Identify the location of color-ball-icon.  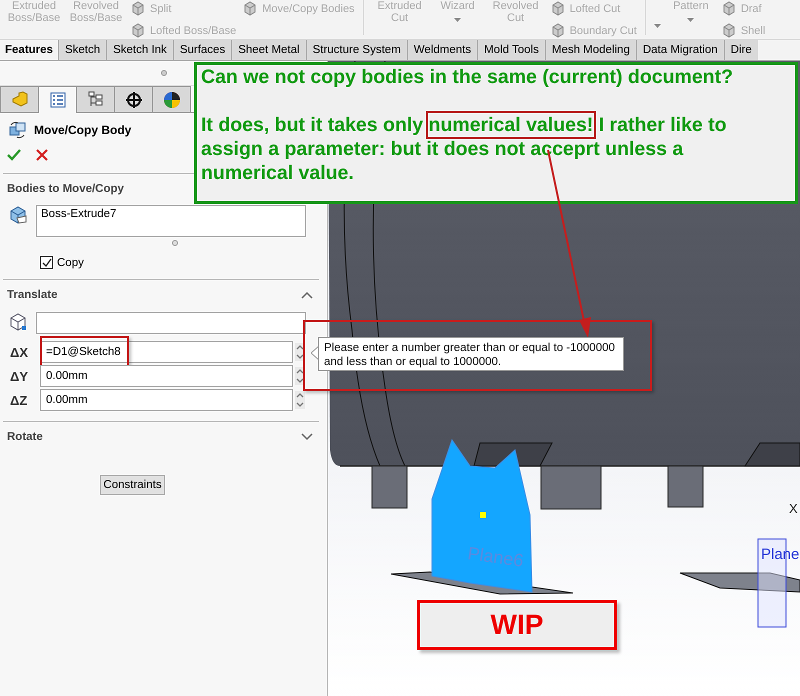
(171, 99).